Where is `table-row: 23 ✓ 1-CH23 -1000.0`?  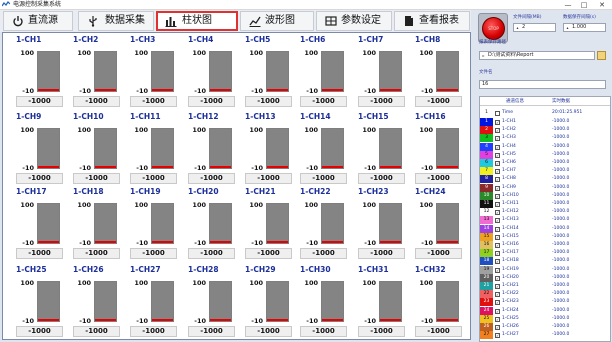 table-row: 23 ✓ 1-CH23 -1000.0 is located at coordinates (545, 302).